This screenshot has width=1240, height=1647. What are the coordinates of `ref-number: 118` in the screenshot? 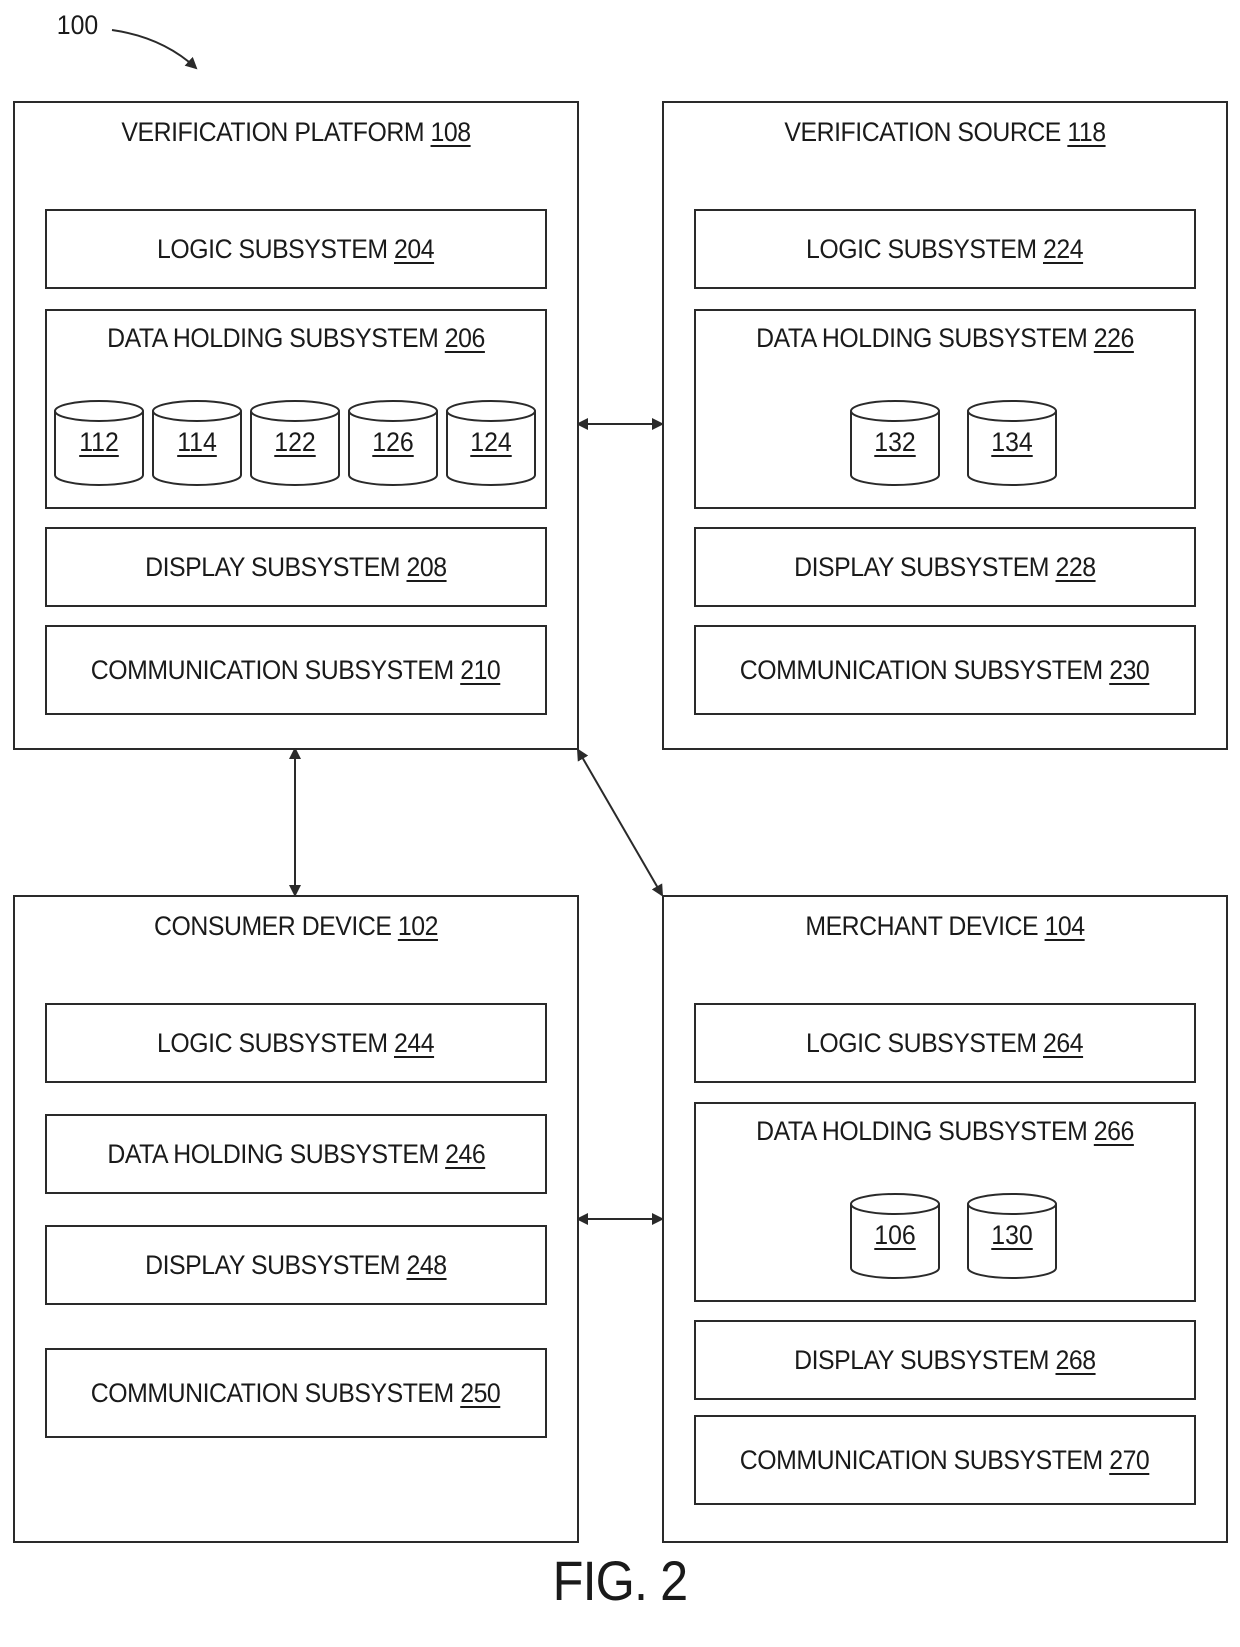 It's located at (1086, 132).